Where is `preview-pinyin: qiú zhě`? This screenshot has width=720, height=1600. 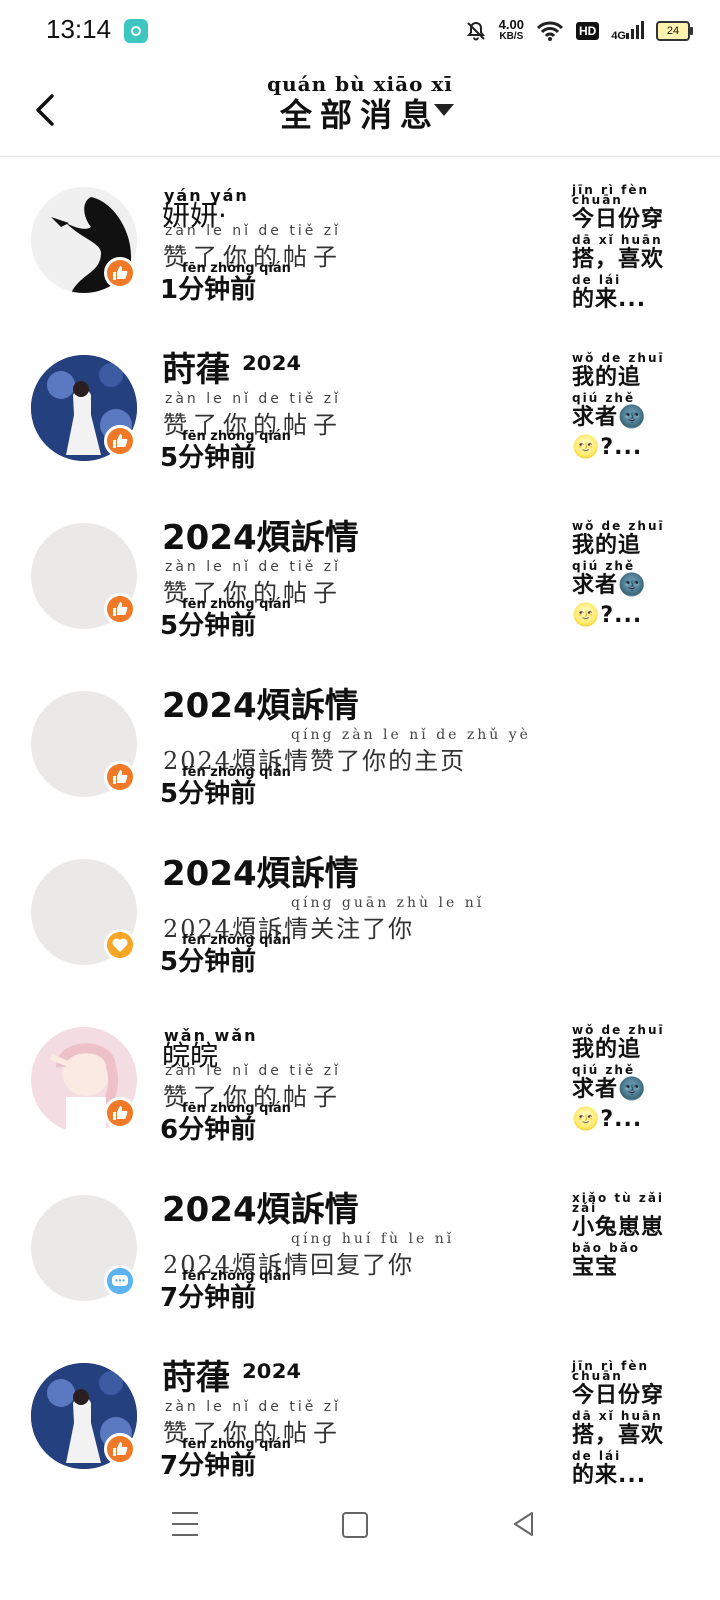 preview-pinyin: qiú zhě is located at coordinates (604, 1070).